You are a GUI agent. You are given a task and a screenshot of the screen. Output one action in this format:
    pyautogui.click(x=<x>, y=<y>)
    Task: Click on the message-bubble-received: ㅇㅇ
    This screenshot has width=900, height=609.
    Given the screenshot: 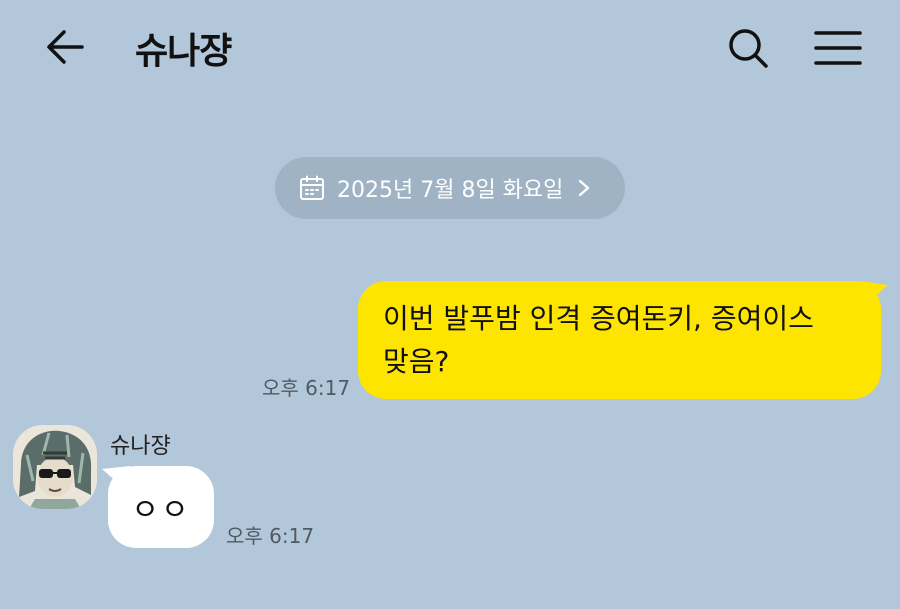 What is the action you would take?
    pyautogui.click(x=161, y=507)
    